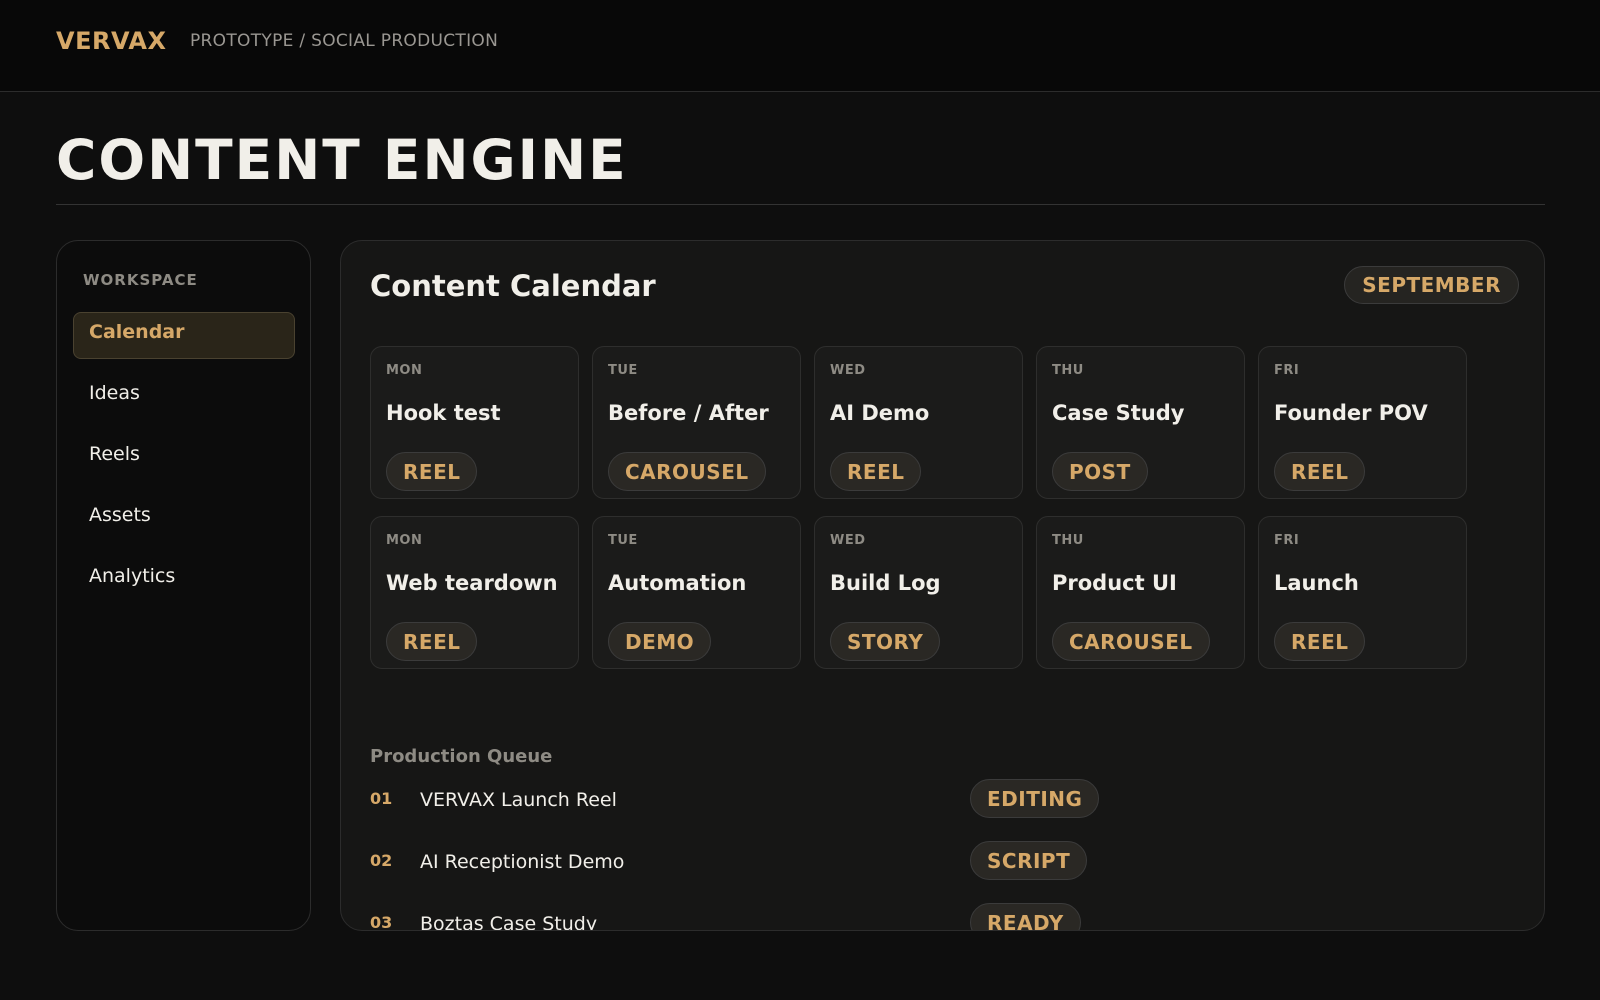 The image size is (1600, 1000). I want to click on card-title: Build Log, so click(885, 583).